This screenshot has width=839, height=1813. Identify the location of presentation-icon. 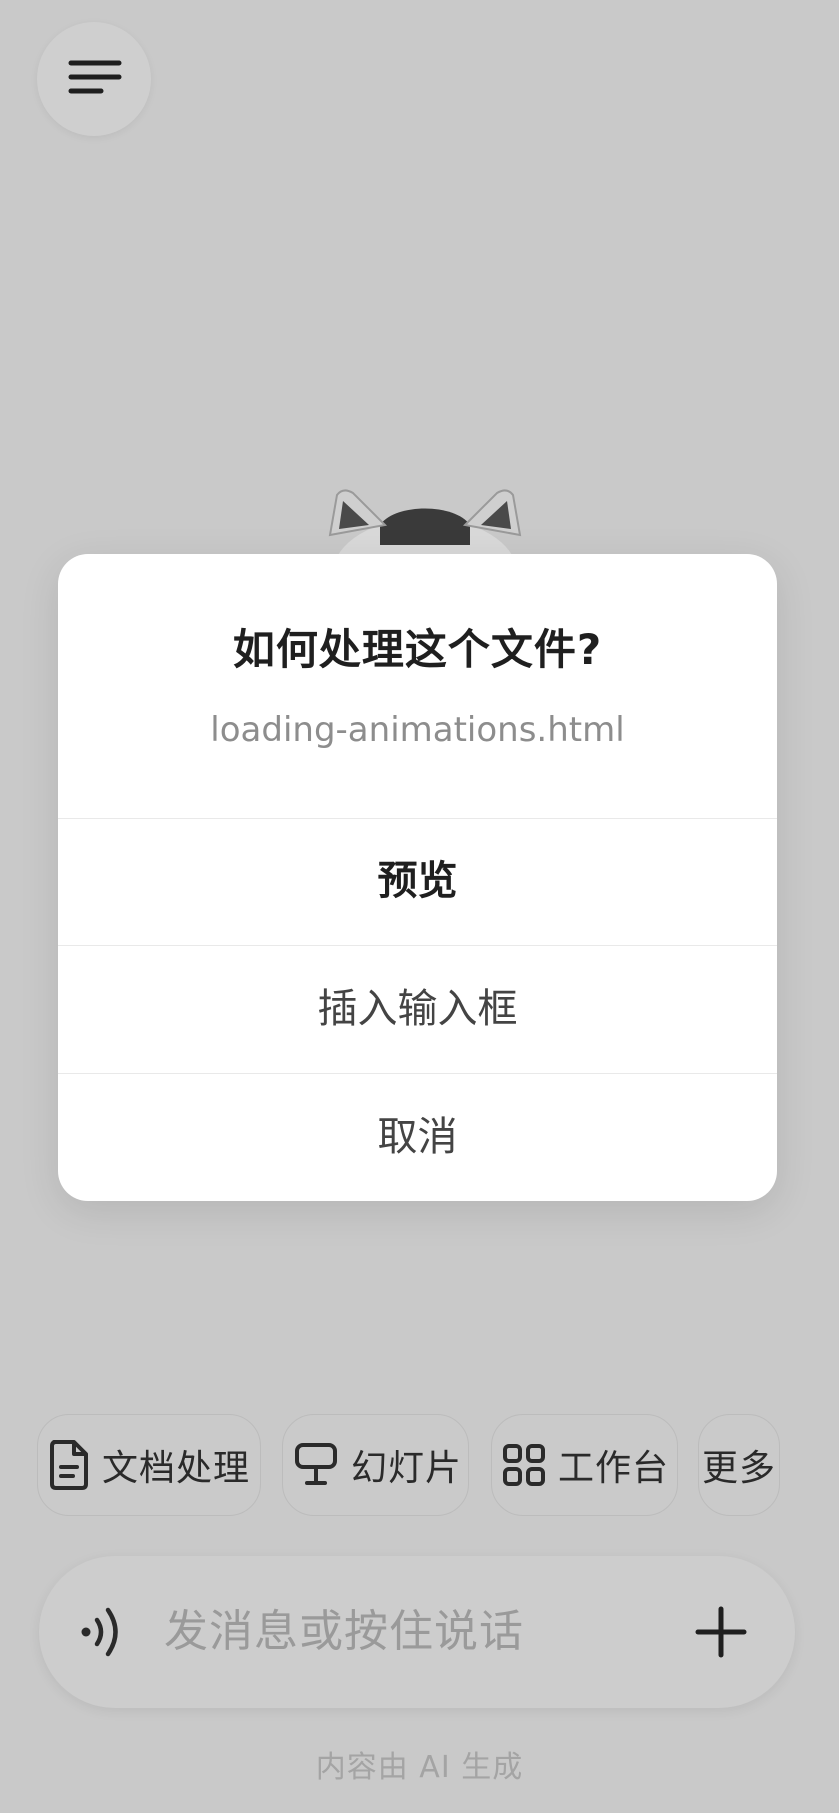
(316, 1465).